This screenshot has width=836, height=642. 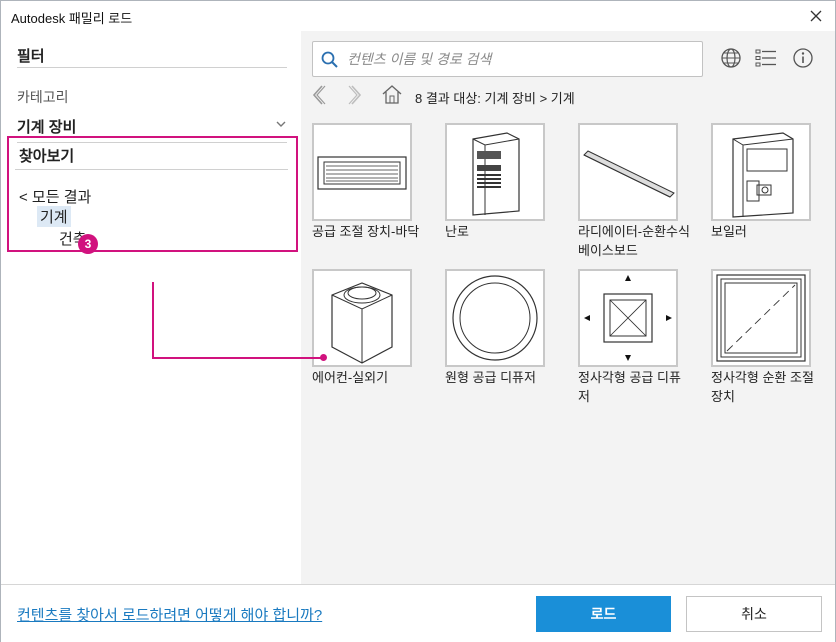 What do you see at coordinates (281, 124) in the screenshot?
I see `chevron-down-icon` at bounding box center [281, 124].